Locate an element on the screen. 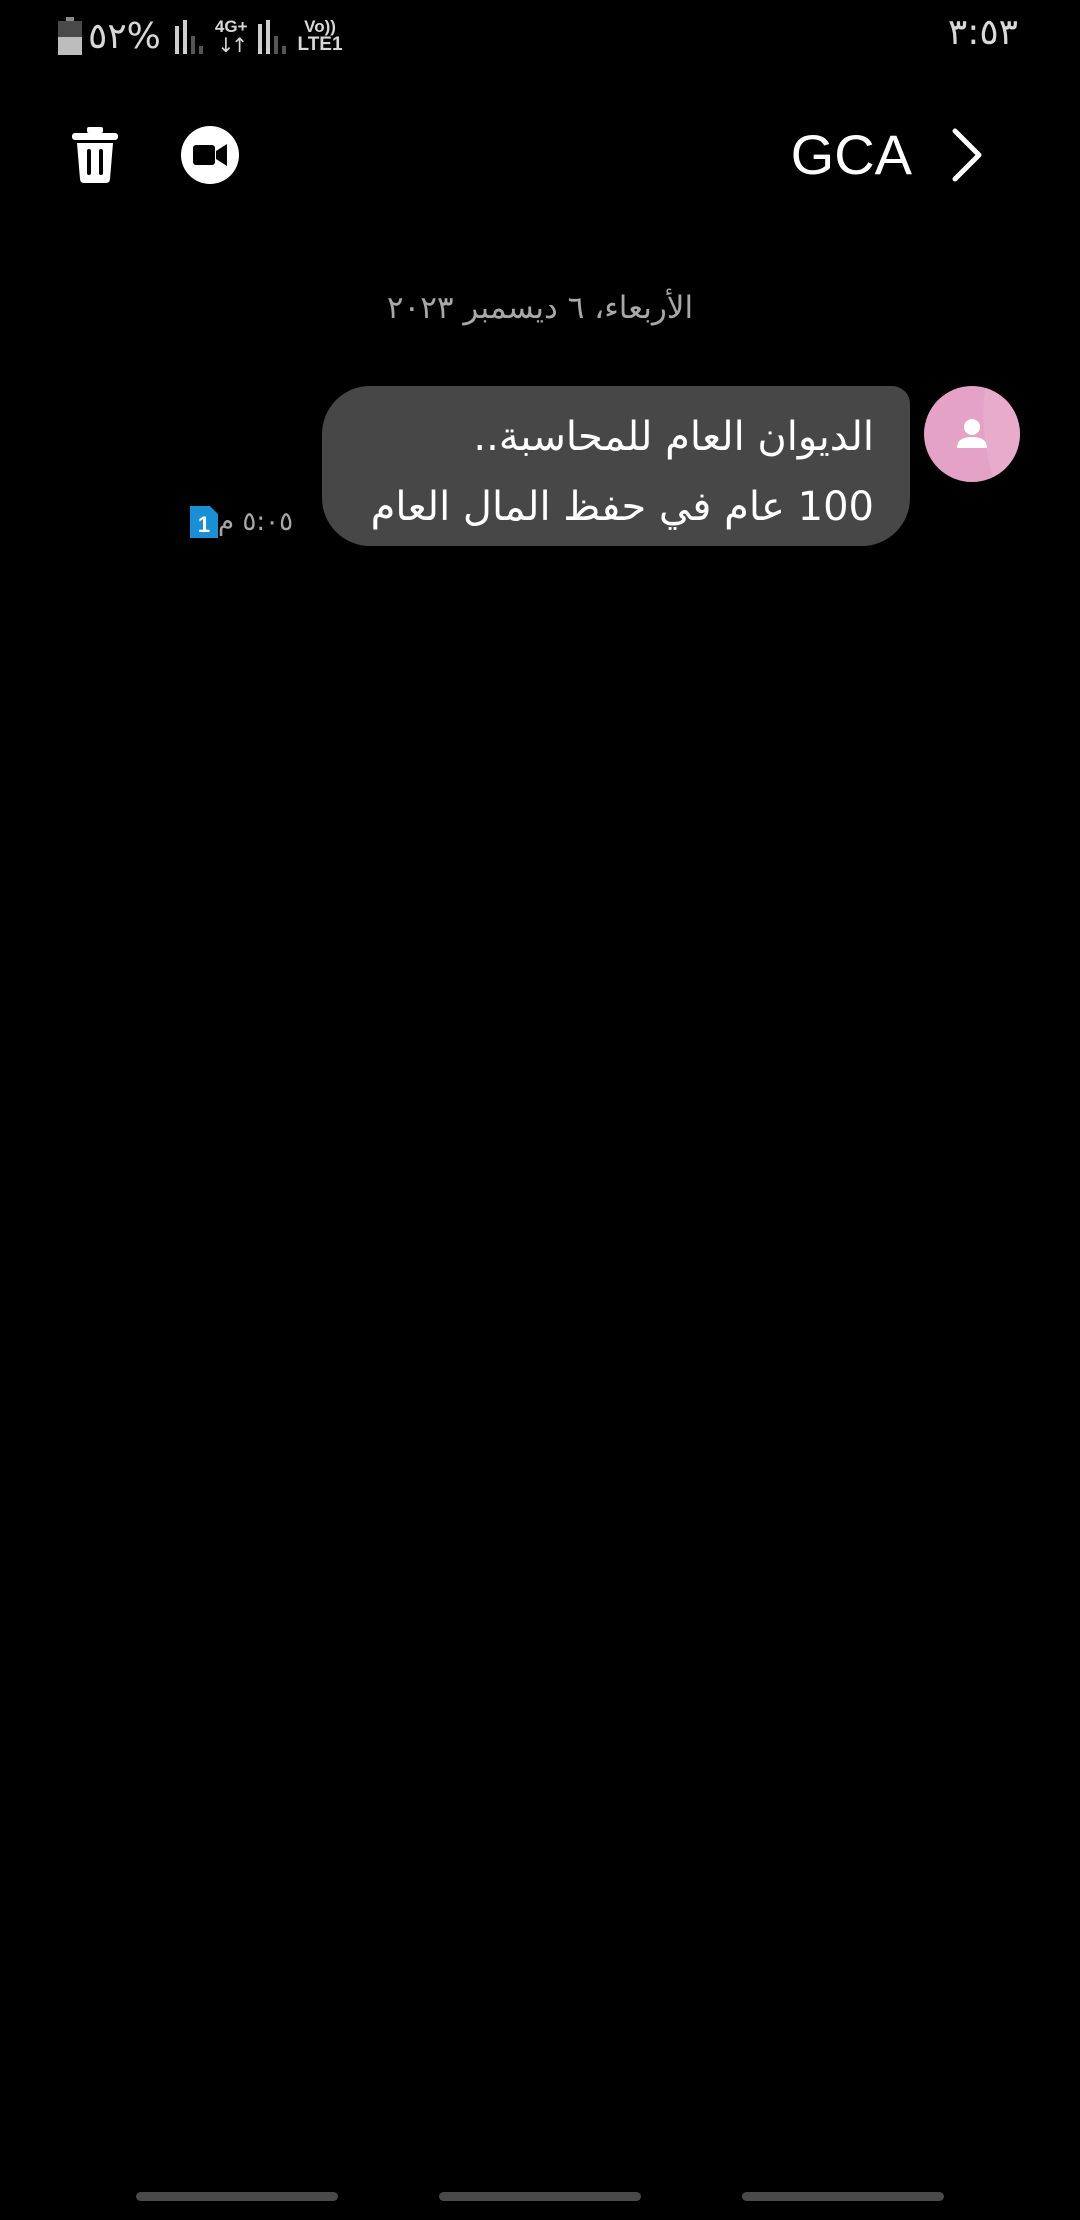 Image resolution: width=1080 pixels, height=2220 pixels. volte-indicator: Vo)) LTE1 is located at coordinates (320, 36).